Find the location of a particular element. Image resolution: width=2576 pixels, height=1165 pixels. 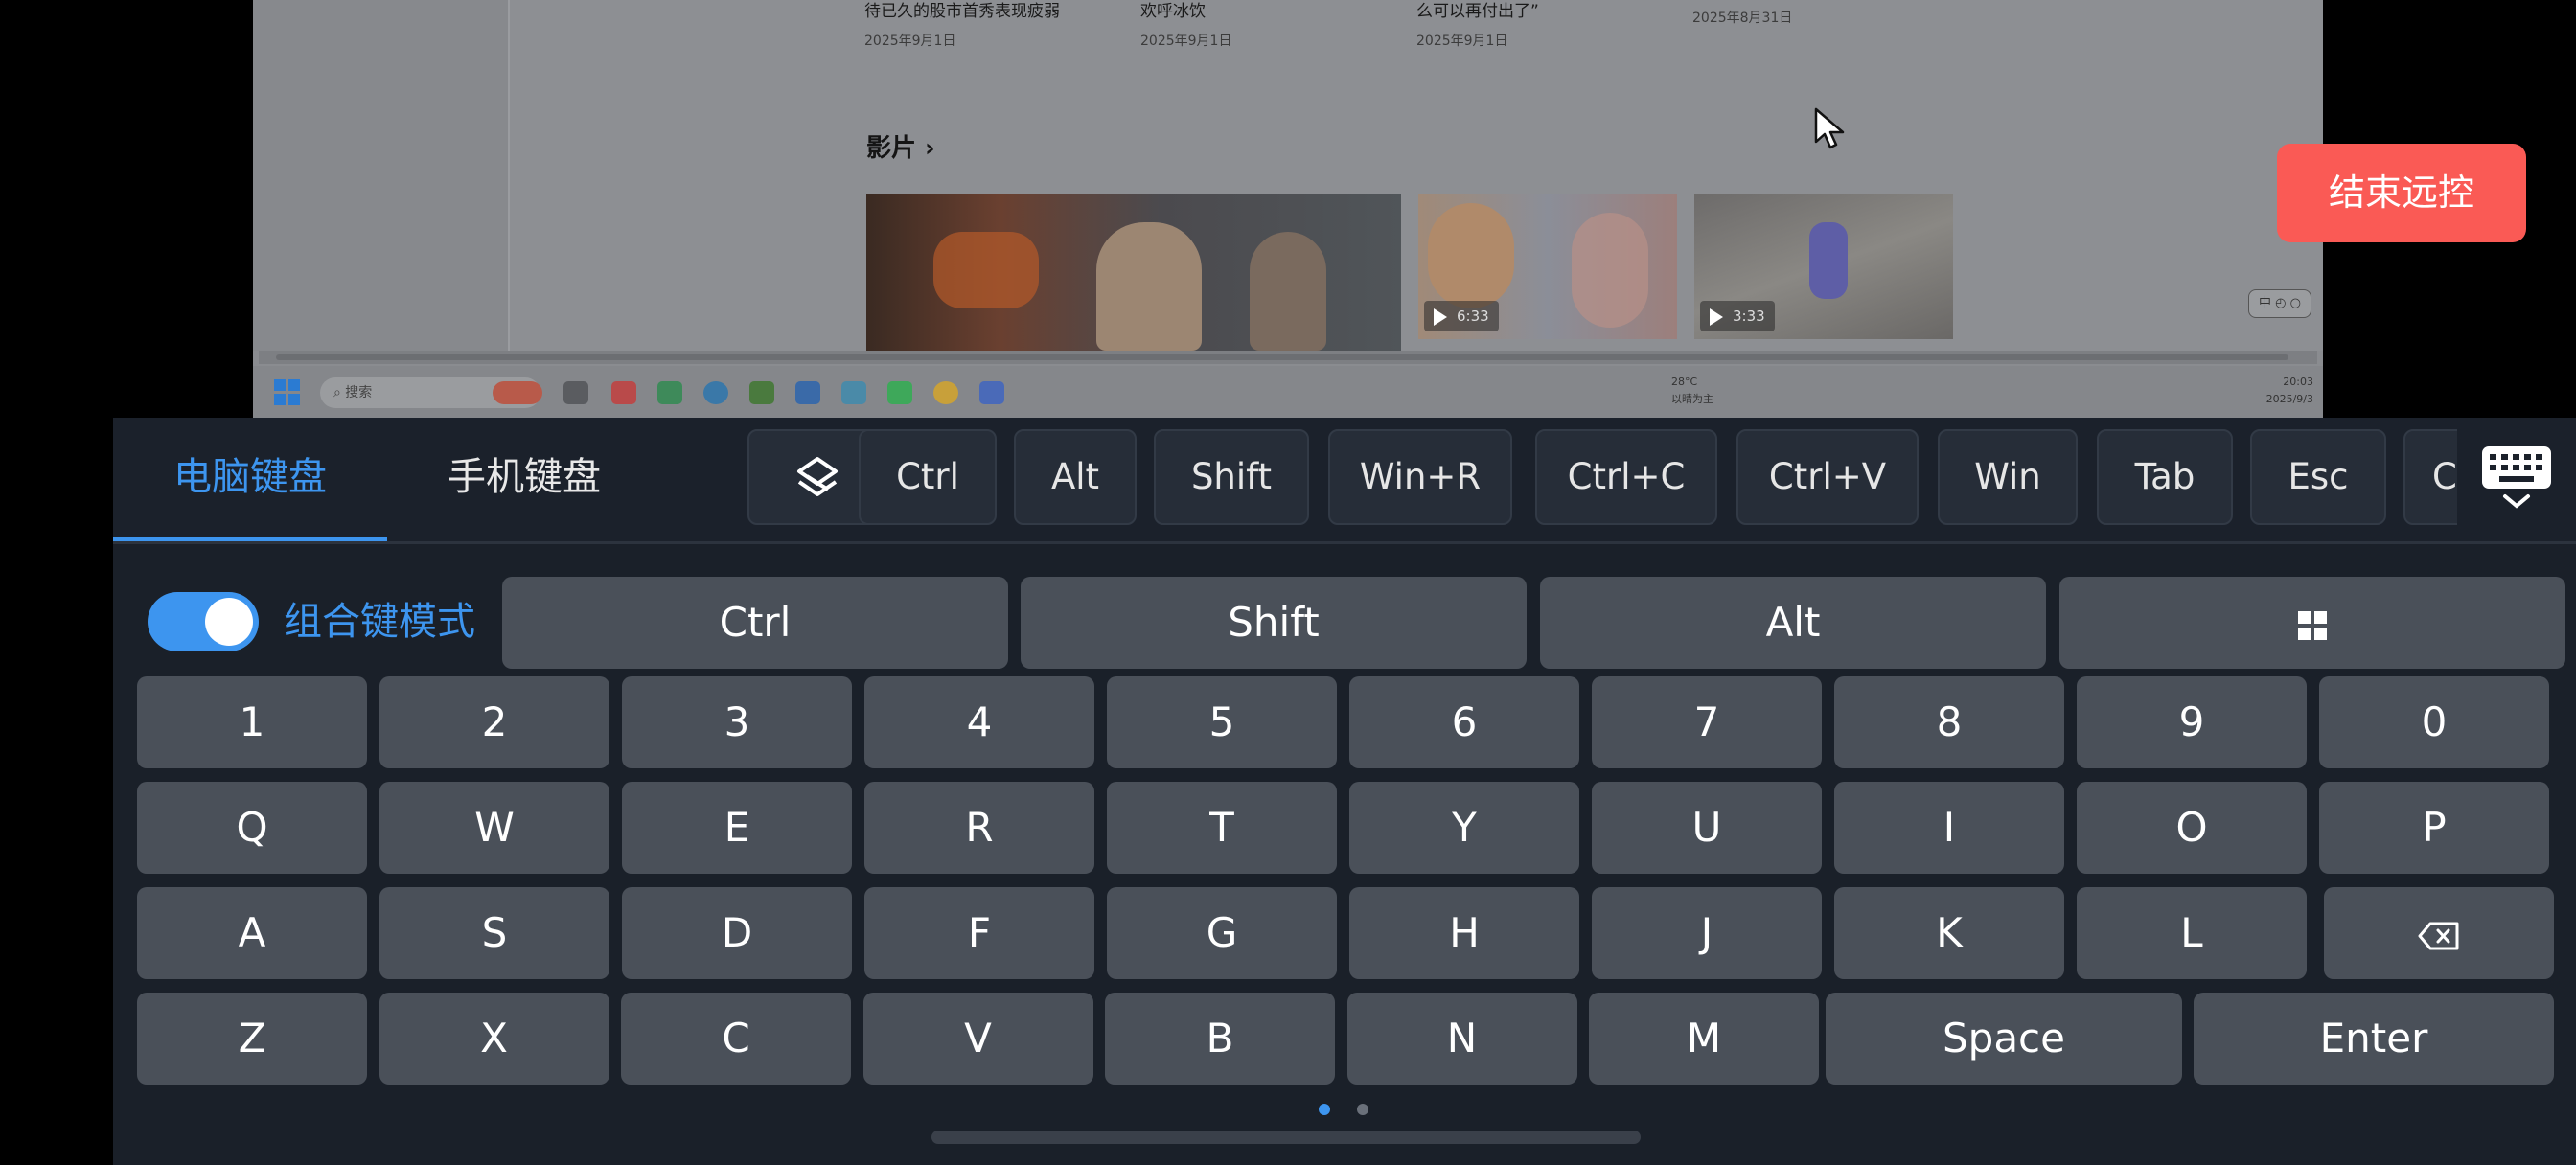

key-6: 6 is located at coordinates (1464, 722).